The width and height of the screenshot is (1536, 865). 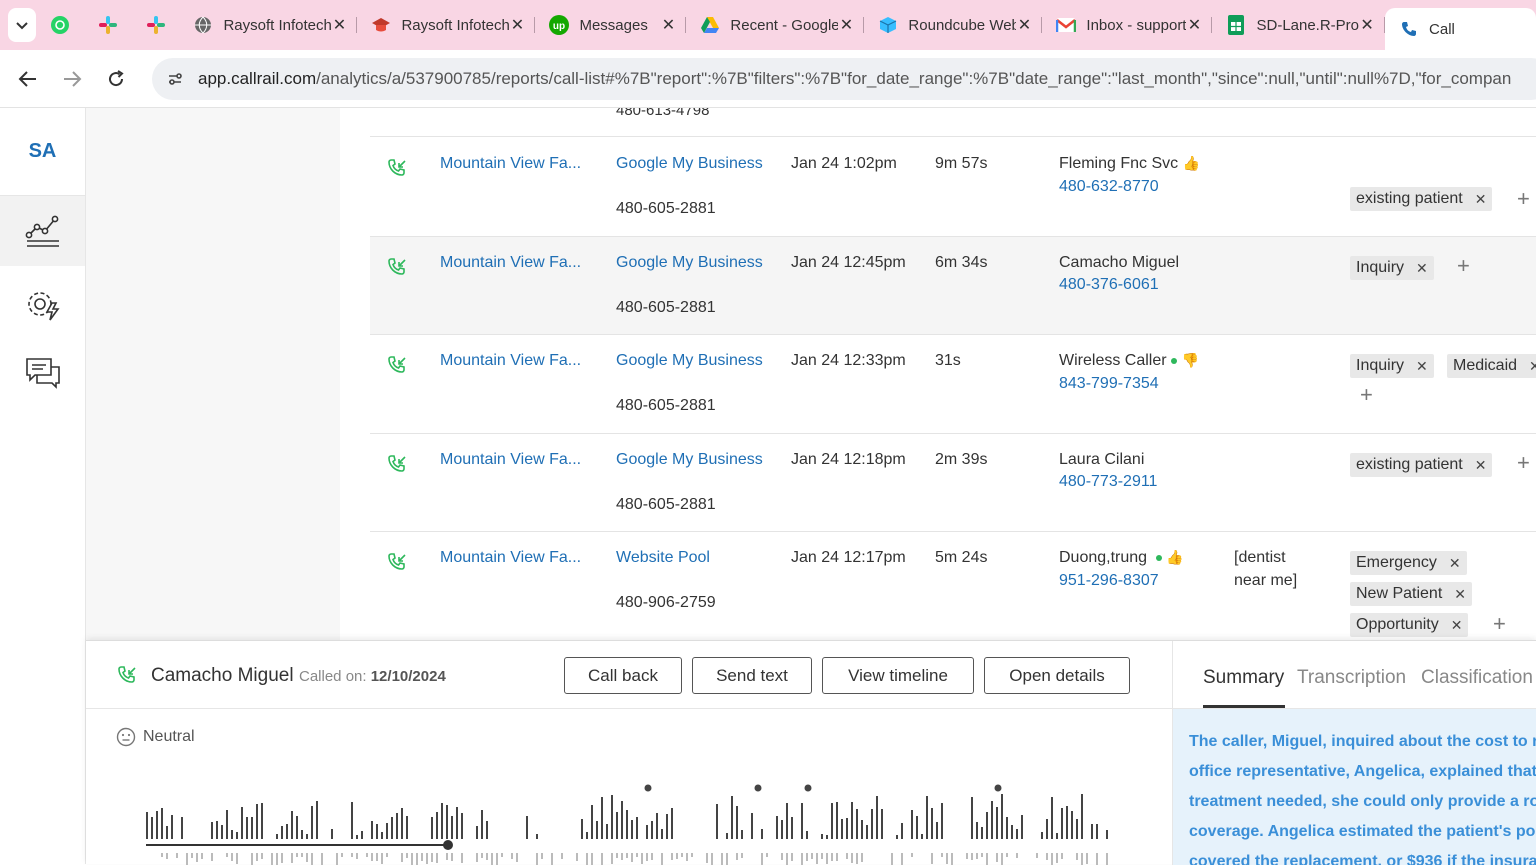 I want to click on browser-tab-active: Call, so click(x=1460, y=29).